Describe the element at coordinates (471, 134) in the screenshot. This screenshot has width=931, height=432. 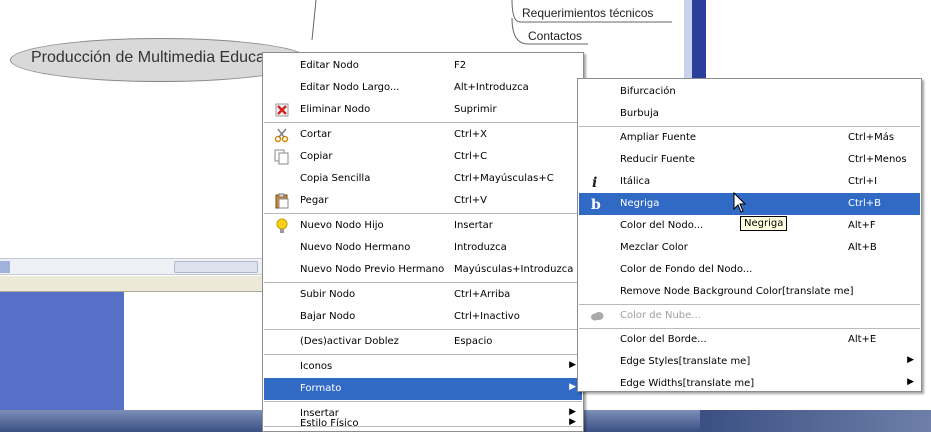
I see `menu-item-shortcut: Ctrl+X` at that location.